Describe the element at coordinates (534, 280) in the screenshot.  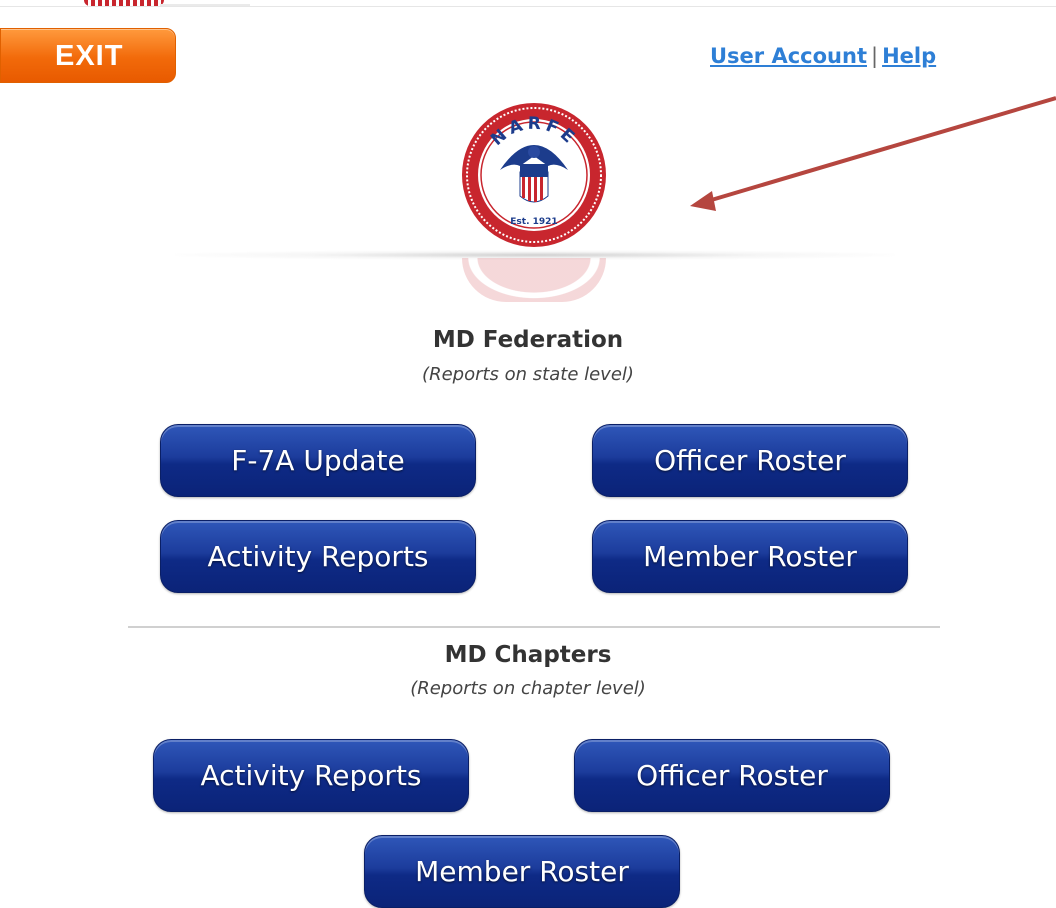
I see `logo-reflection` at that location.